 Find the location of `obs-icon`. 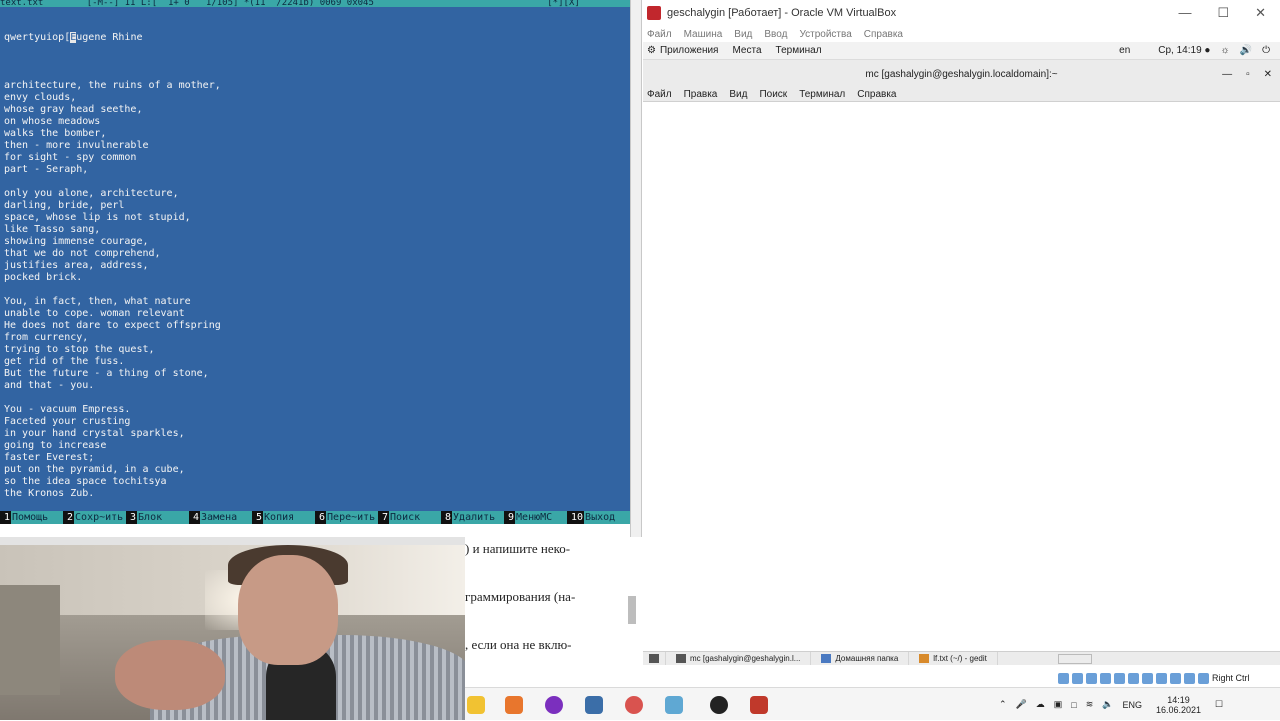

obs-icon is located at coordinates (719, 705).